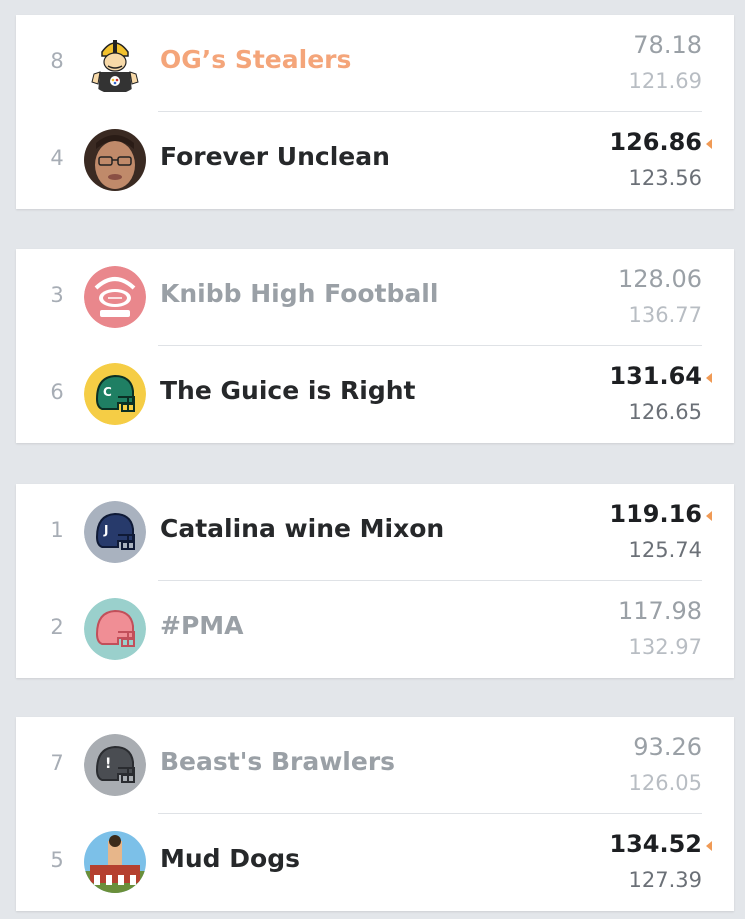 The image size is (745, 919). Describe the element at coordinates (667, 747) in the screenshot. I see `team-score: 93.26` at that location.